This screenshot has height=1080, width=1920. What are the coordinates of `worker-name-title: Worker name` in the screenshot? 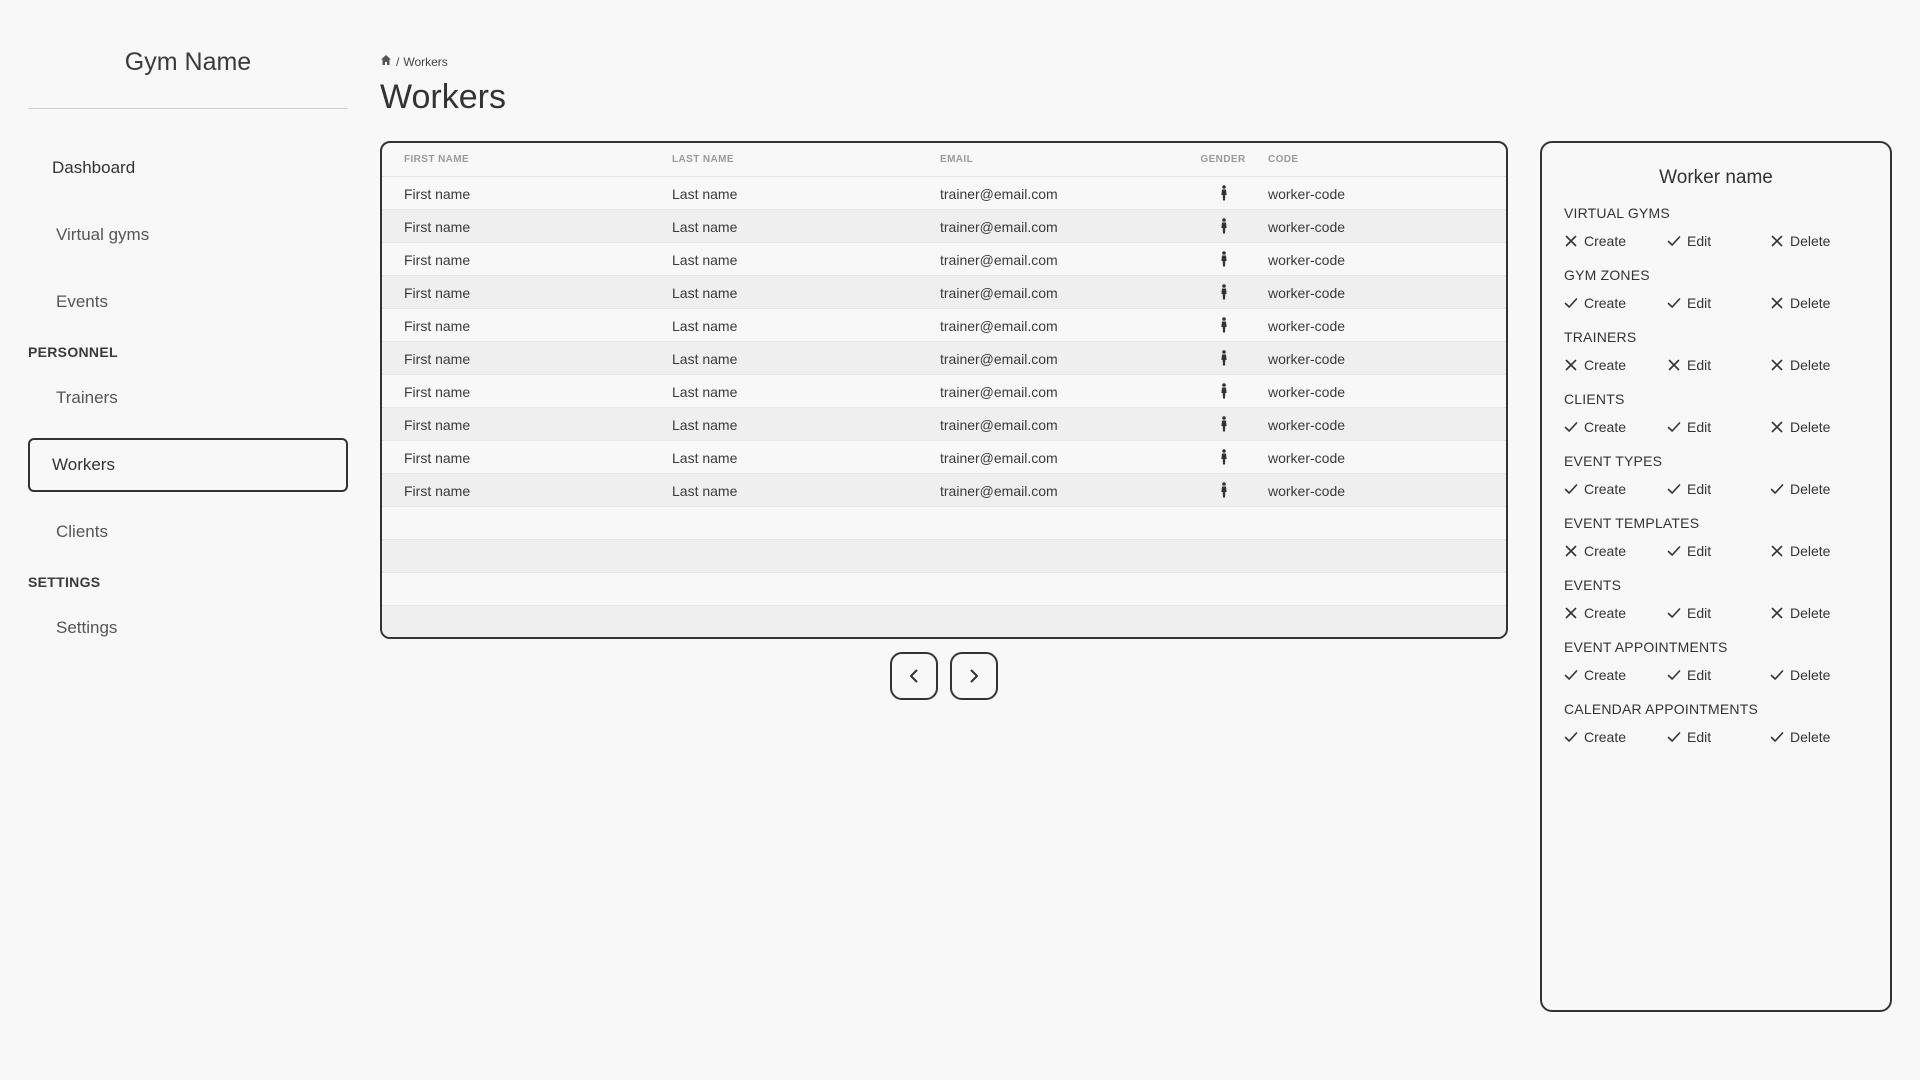 It's located at (1716, 177).